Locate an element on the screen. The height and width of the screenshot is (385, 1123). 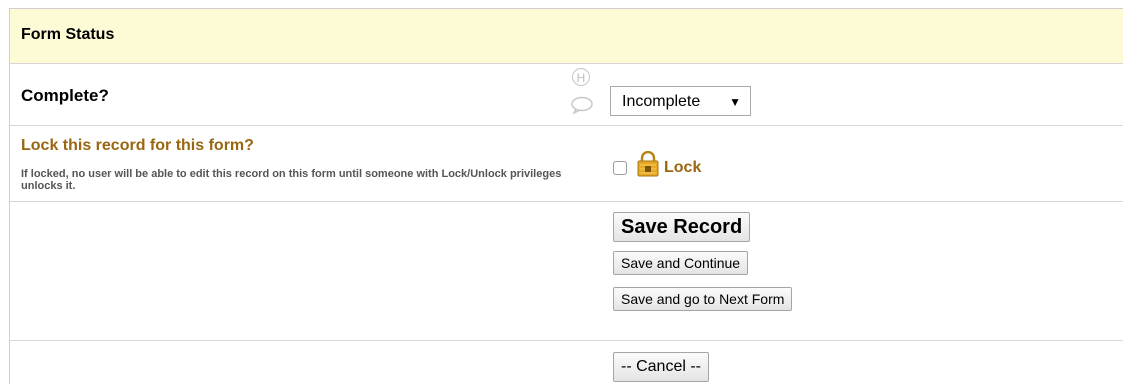
lock-checkbox is located at coordinates (620, 168).